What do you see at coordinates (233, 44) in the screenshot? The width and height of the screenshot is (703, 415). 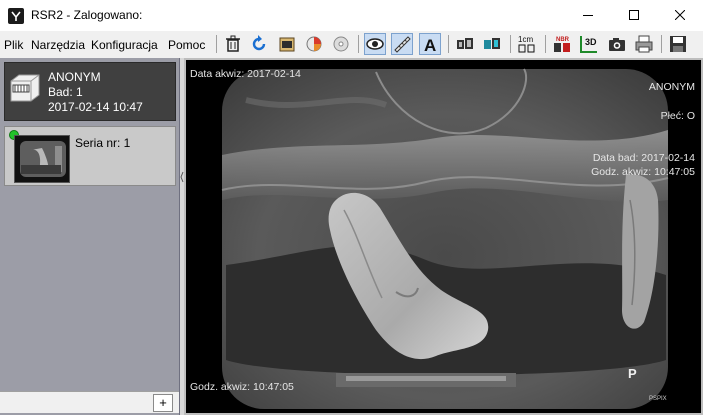 I see `trash-icon` at bounding box center [233, 44].